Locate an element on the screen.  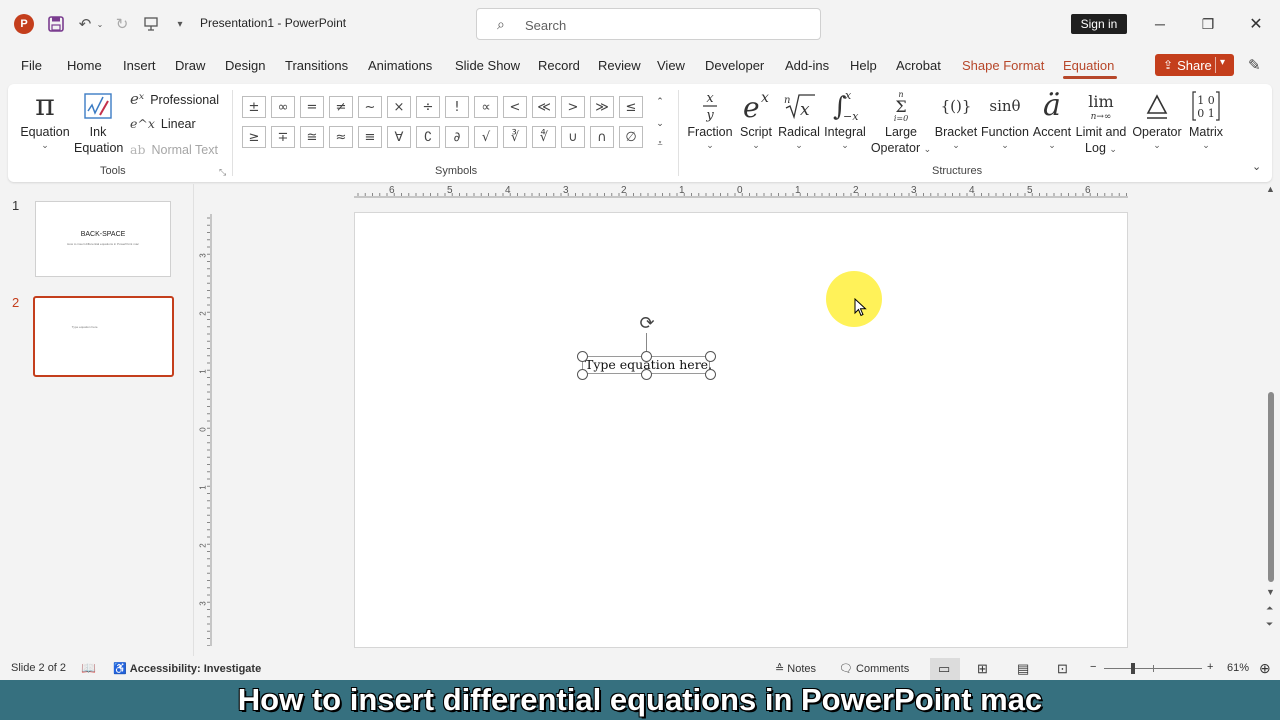
symbol-identical: ≡ is located at coordinates (370, 137).